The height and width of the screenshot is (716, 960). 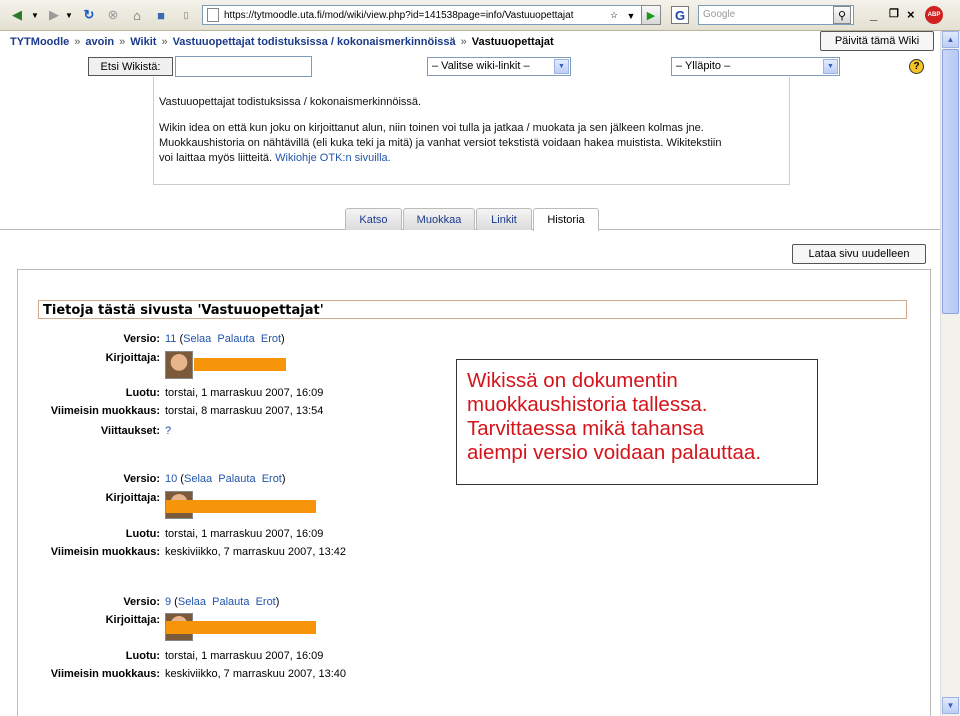 What do you see at coordinates (130, 66) in the screenshot?
I see `search-wiki-button: Etsi Wikistä:` at bounding box center [130, 66].